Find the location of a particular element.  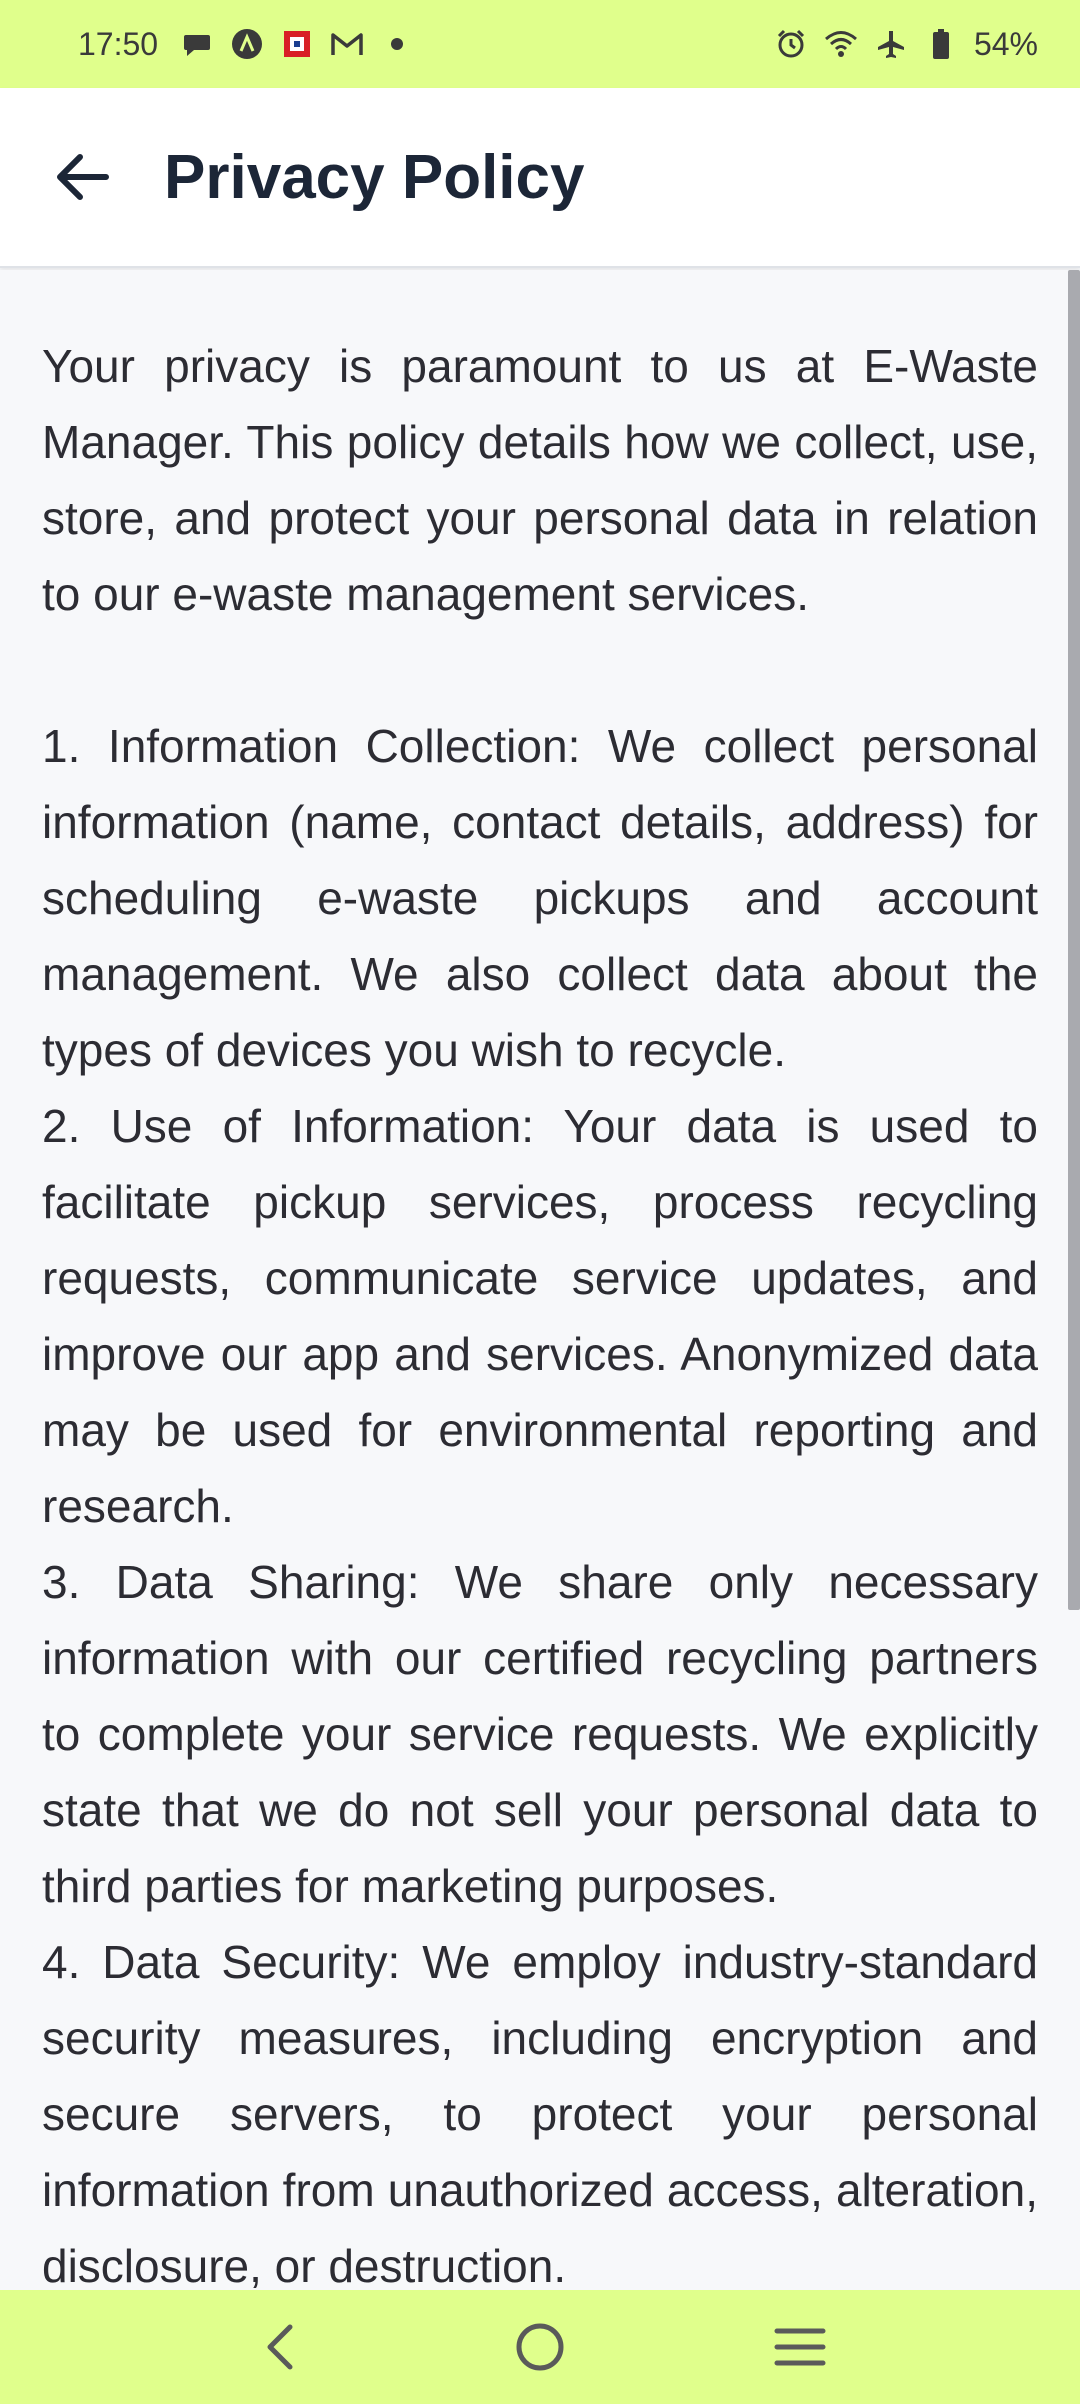

alarm-icon is located at coordinates (791, 44).